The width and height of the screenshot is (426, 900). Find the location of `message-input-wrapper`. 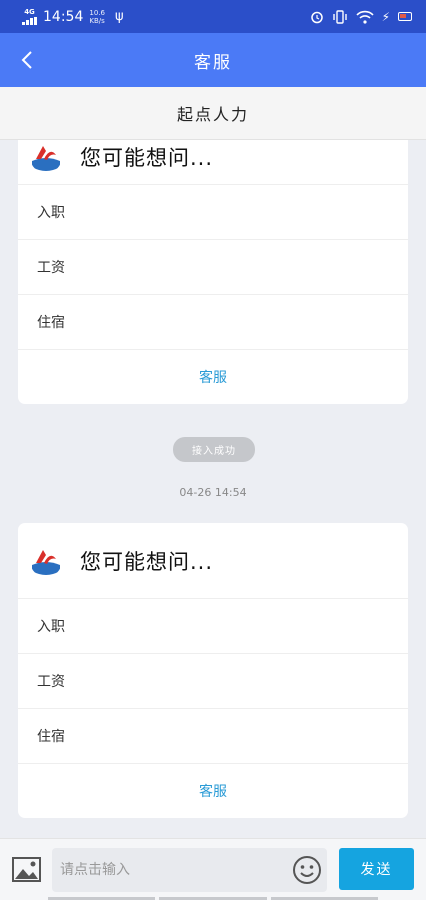

message-input-wrapper is located at coordinates (189, 870).